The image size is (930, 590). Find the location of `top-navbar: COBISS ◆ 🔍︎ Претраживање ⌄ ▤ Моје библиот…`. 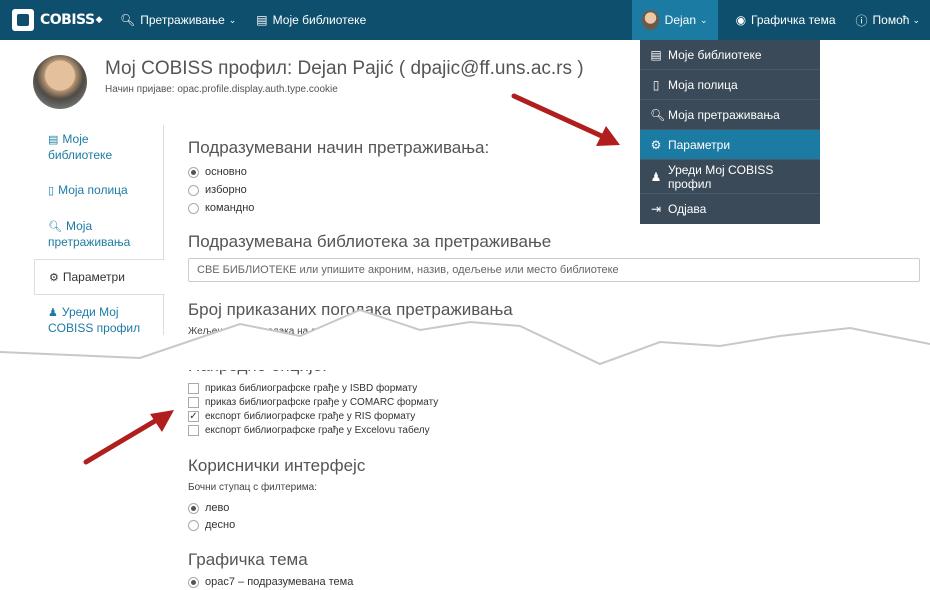

top-navbar: COBISS ◆ 🔍︎ Претраживање ⌄ ▤ Моје библиот… is located at coordinates (465, 20).